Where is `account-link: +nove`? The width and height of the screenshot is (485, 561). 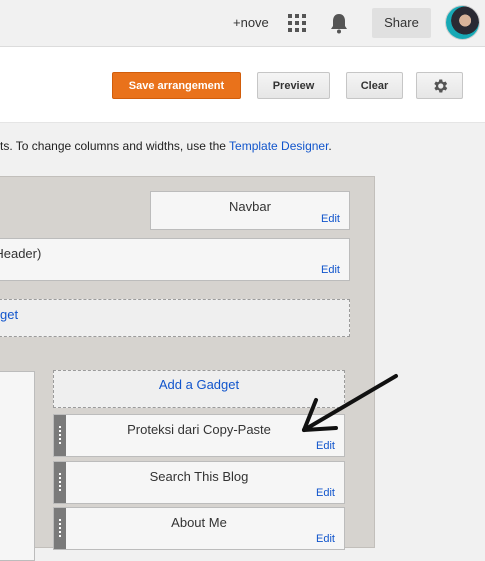 account-link: +nove is located at coordinates (251, 22).